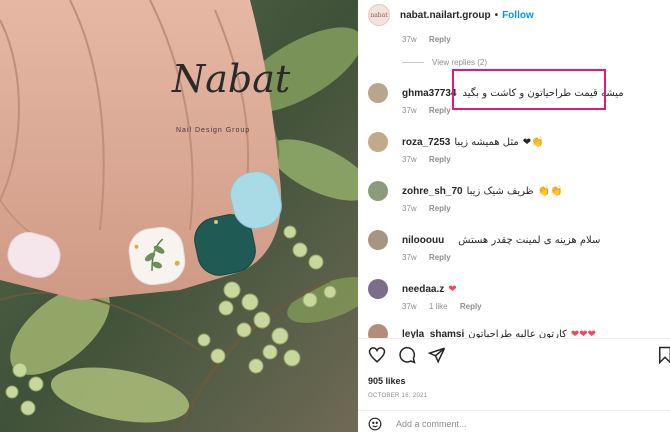  Describe the element at coordinates (529, 89) in the screenshot. I see `highlight-box` at that location.